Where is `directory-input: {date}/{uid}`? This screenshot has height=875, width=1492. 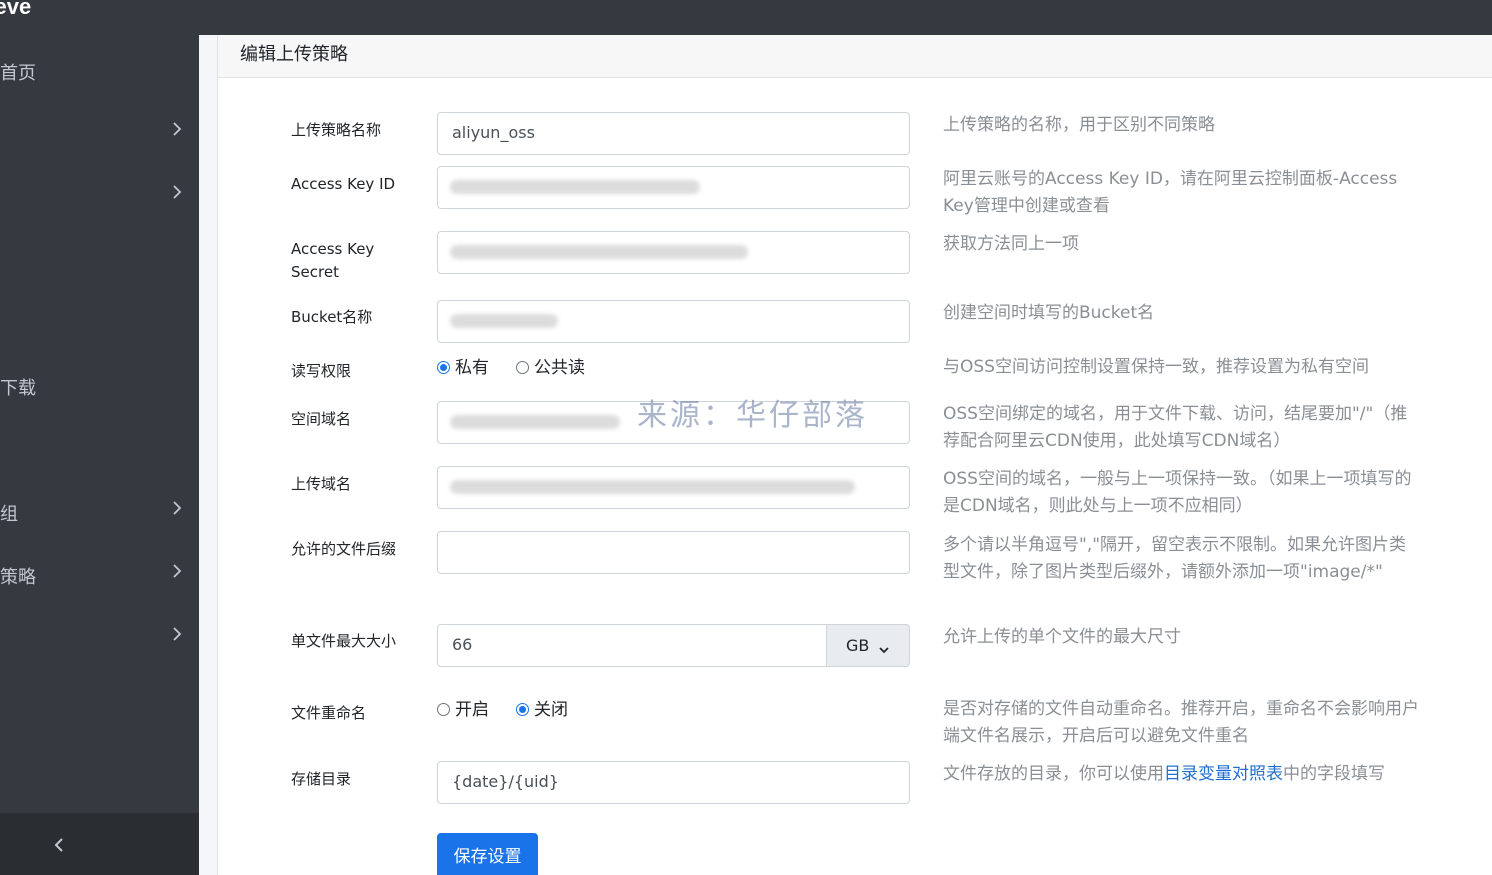 directory-input: {date}/{uid} is located at coordinates (673, 782).